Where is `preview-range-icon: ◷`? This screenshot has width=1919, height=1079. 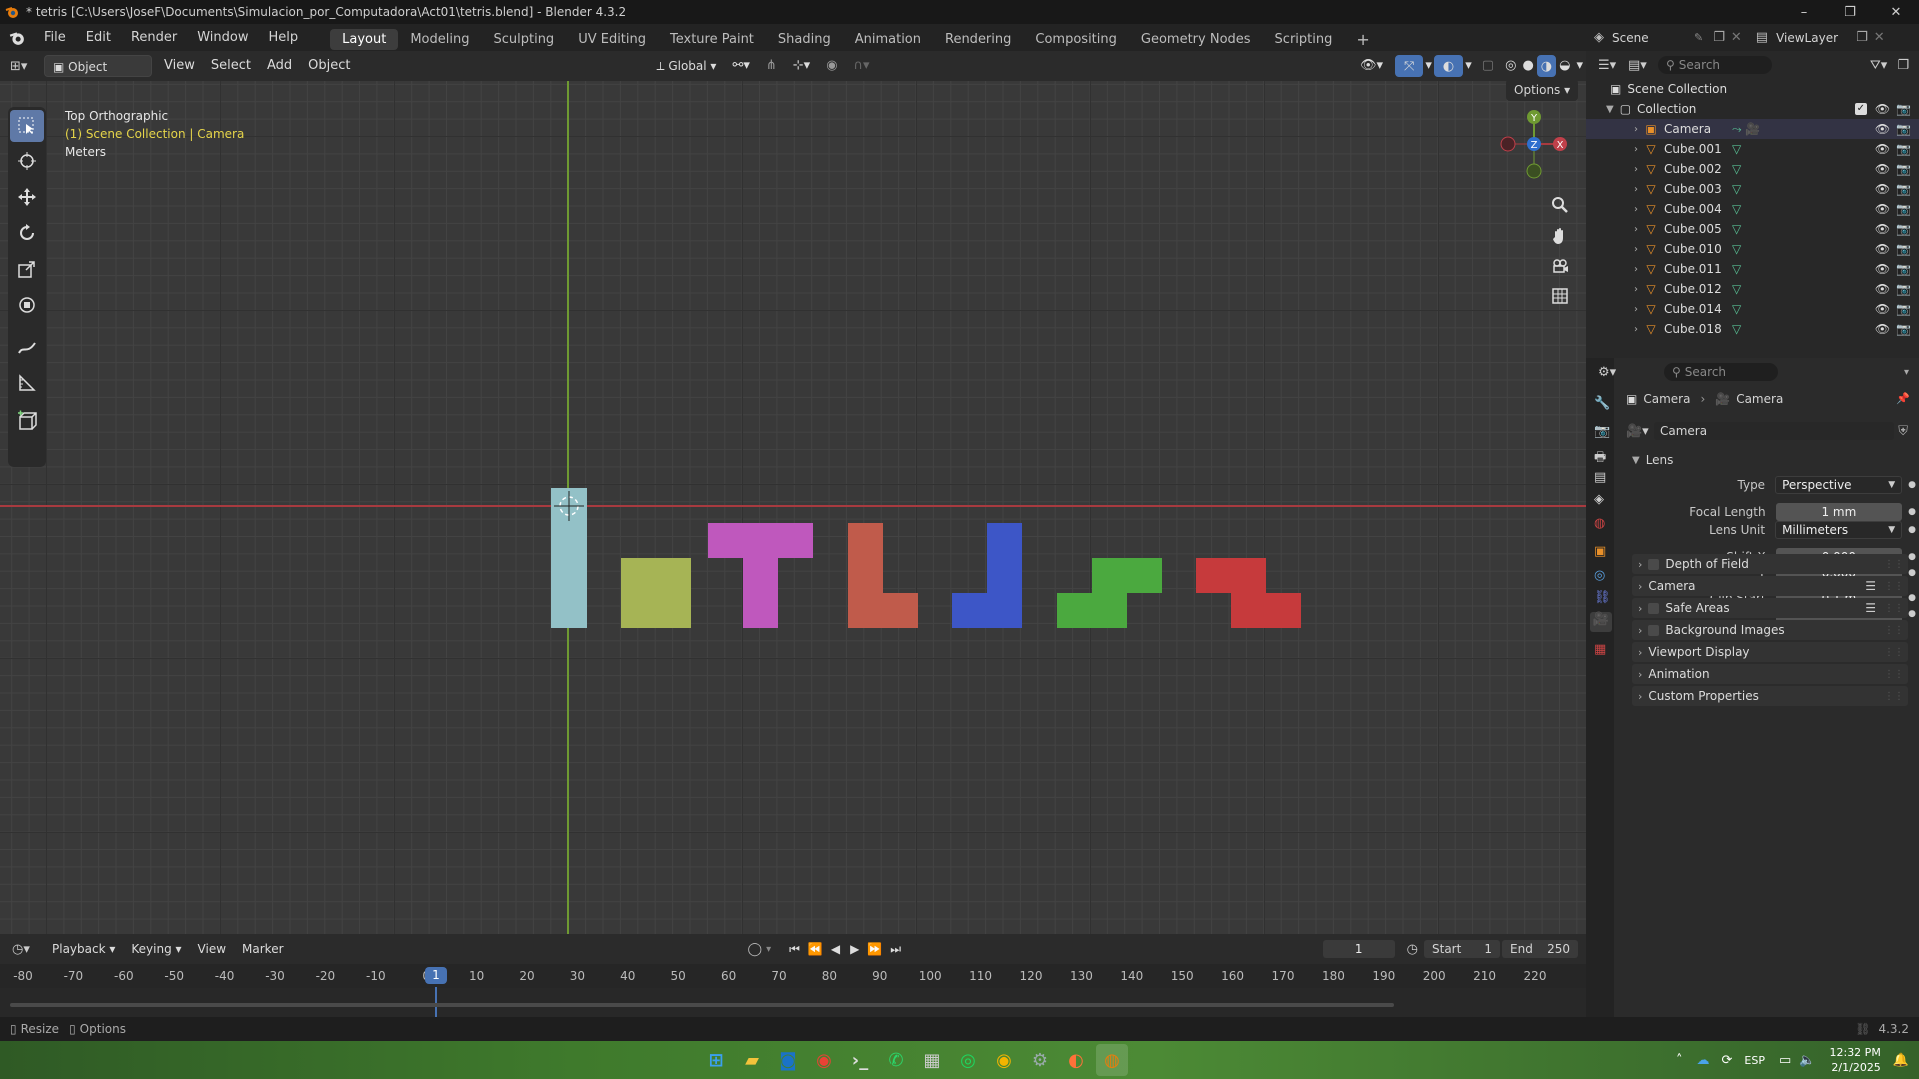 preview-range-icon: ◷ is located at coordinates (1412, 949).